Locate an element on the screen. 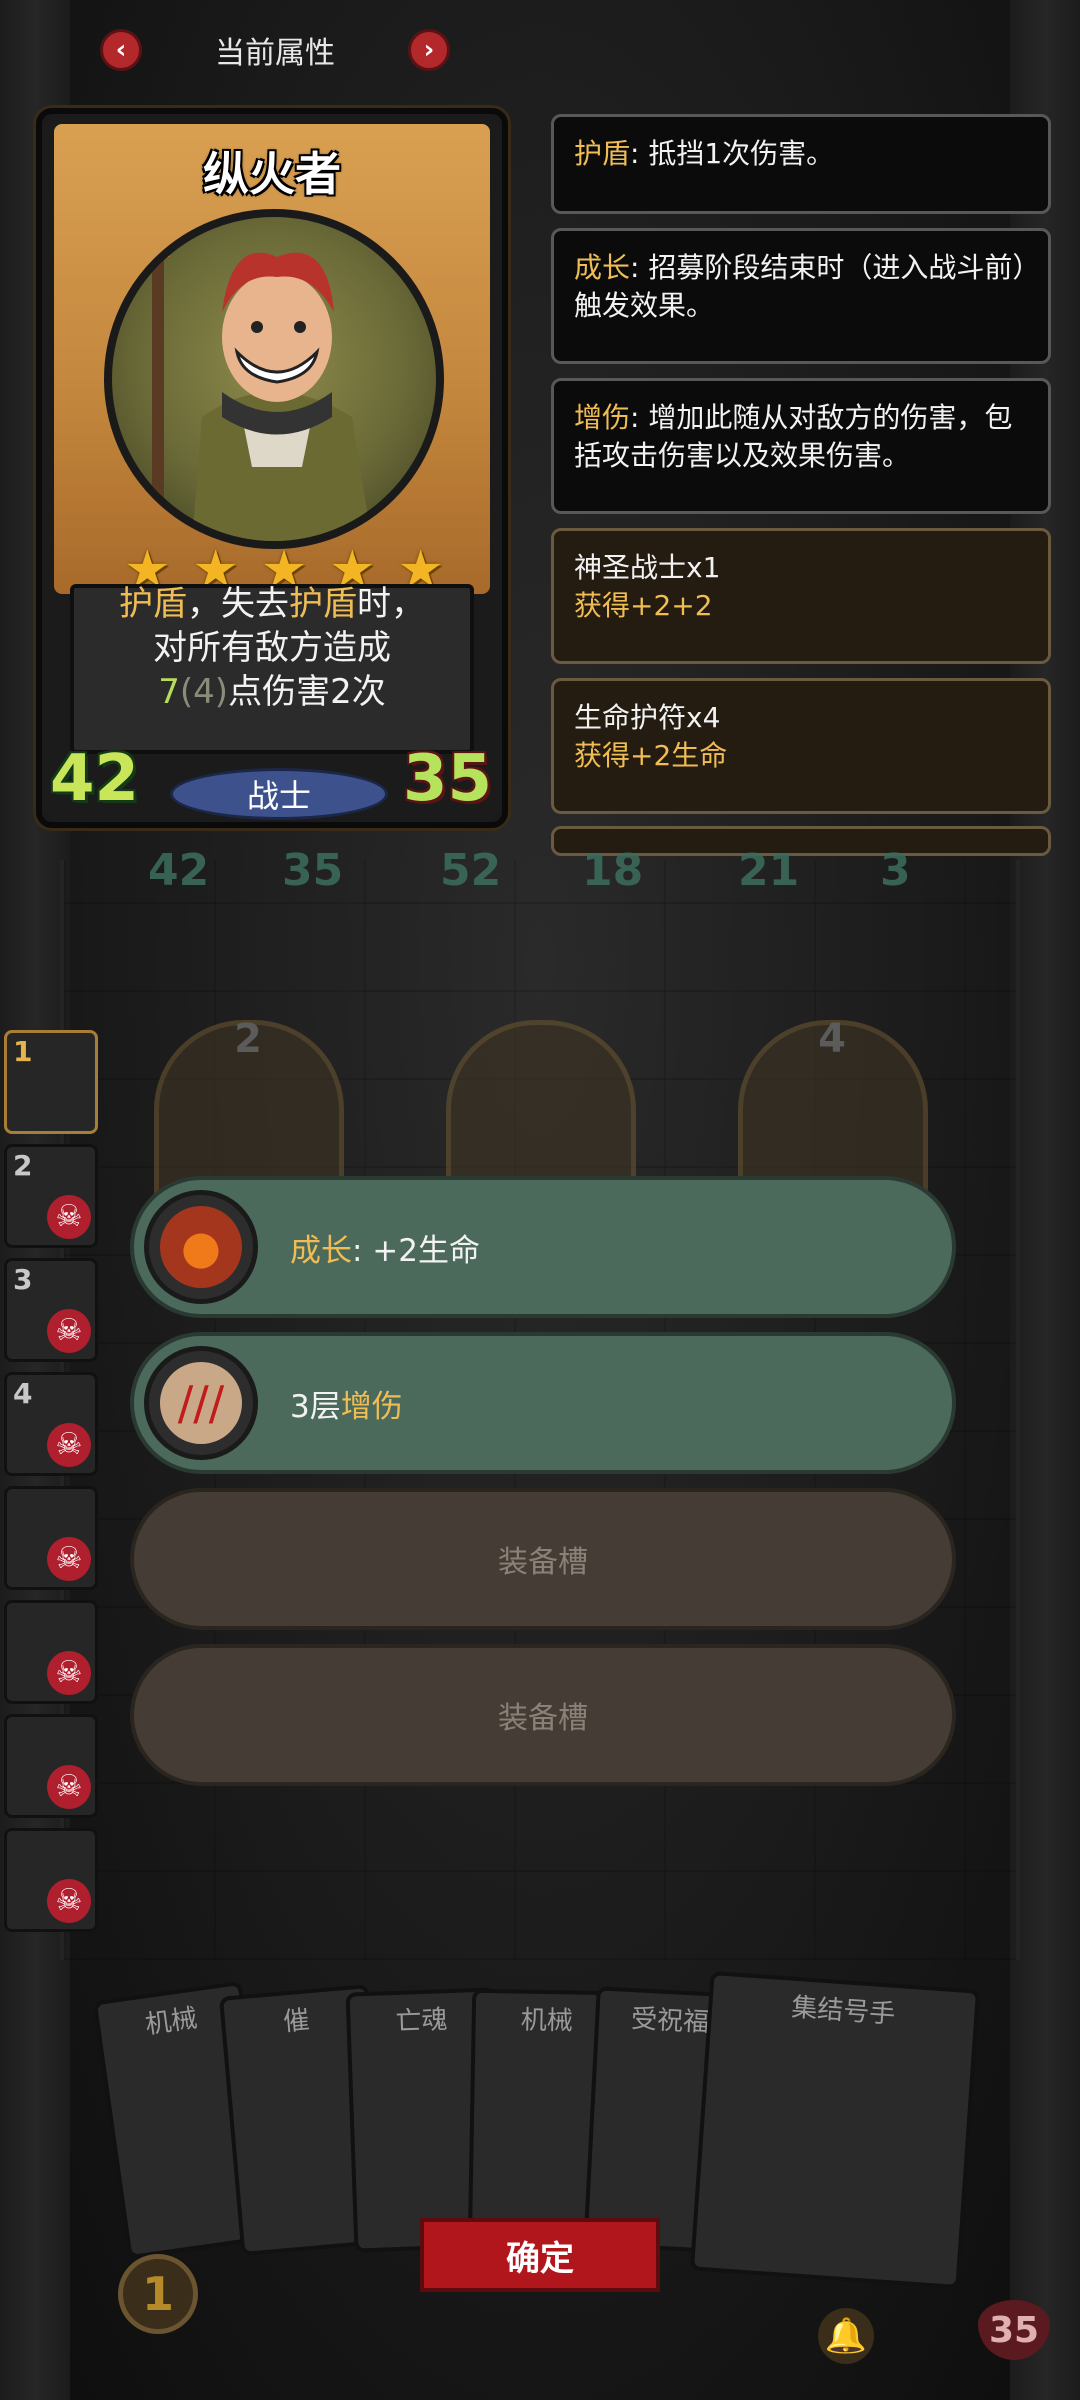  hand-card-featured: 集结号手 is located at coordinates (835, 2130).